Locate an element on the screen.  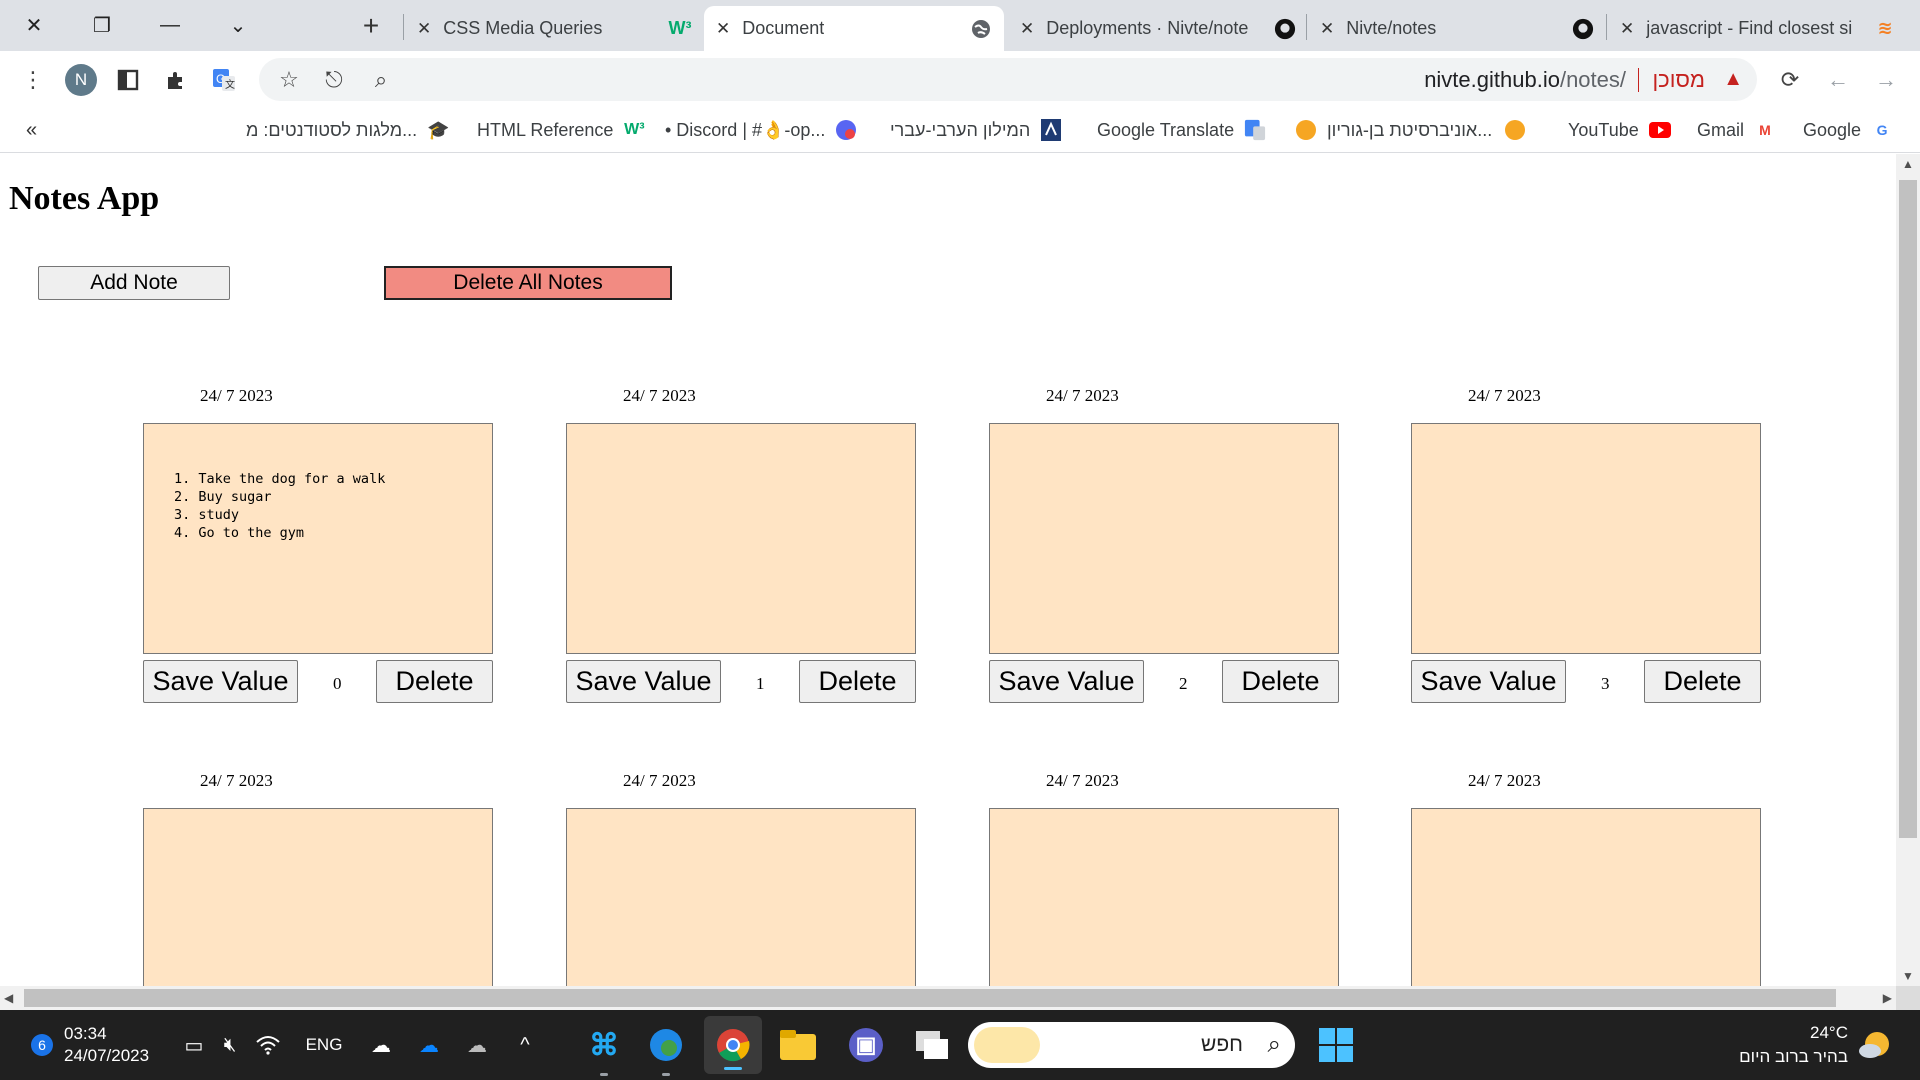
close-window-icon: ✕ is located at coordinates (34, 25).